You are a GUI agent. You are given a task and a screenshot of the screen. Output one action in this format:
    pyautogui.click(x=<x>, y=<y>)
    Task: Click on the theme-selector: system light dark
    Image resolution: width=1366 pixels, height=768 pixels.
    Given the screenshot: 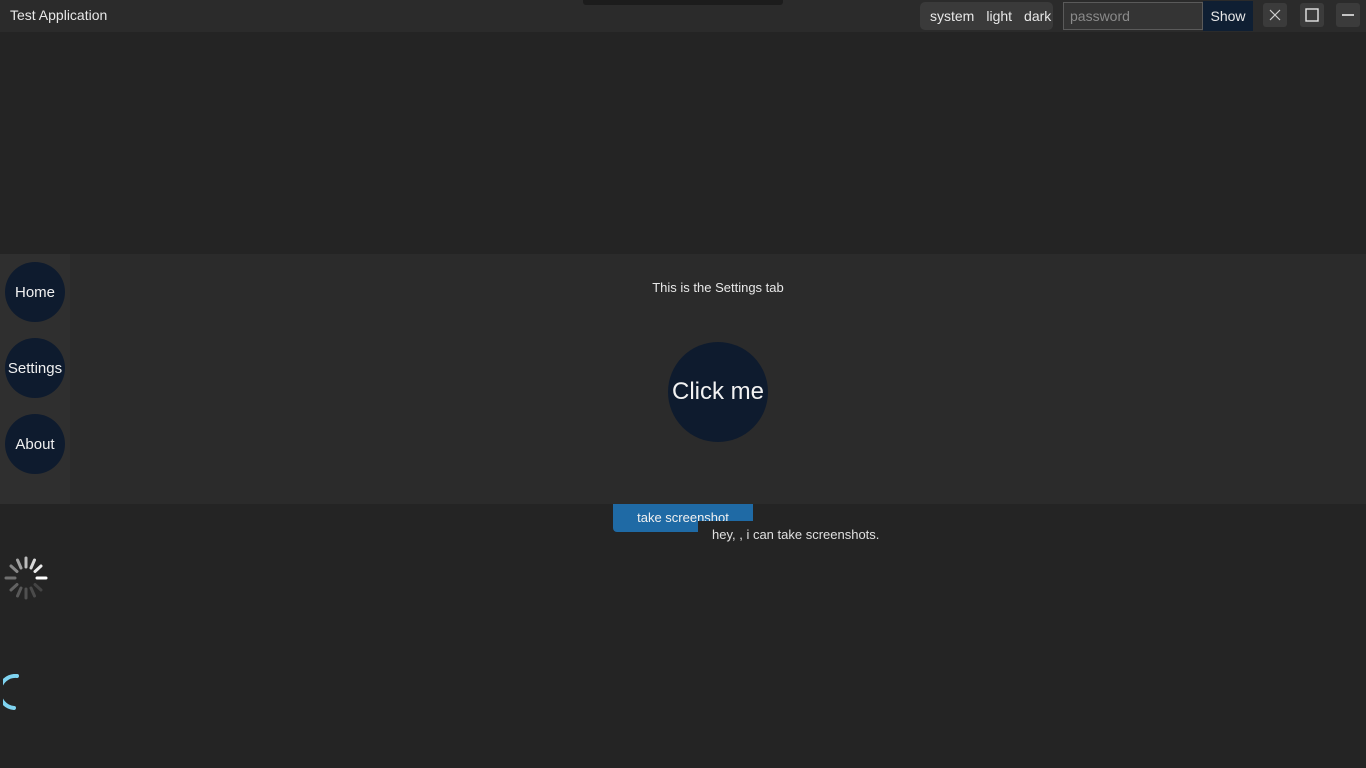 What is the action you would take?
    pyautogui.click(x=986, y=16)
    